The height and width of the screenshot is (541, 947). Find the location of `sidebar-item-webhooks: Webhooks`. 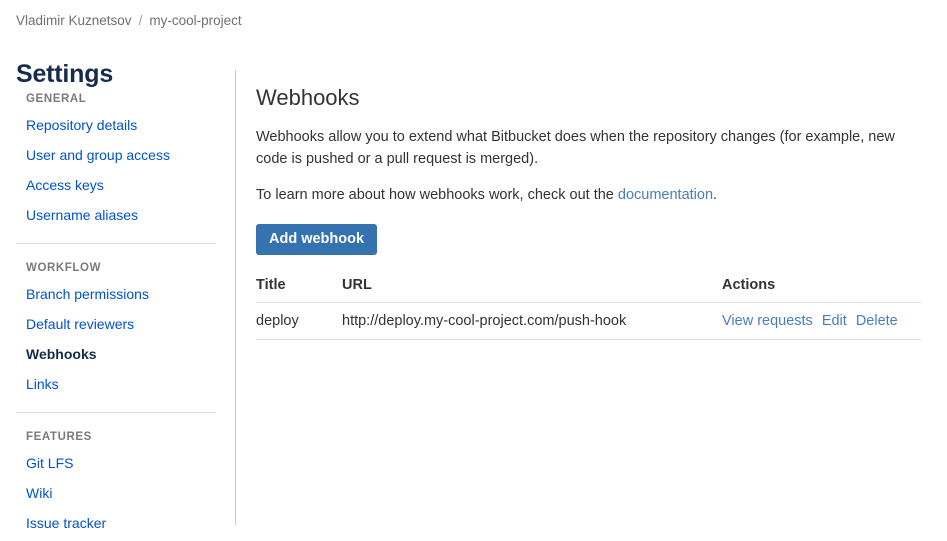

sidebar-item-webhooks: Webhooks is located at coordinates (117, 354).